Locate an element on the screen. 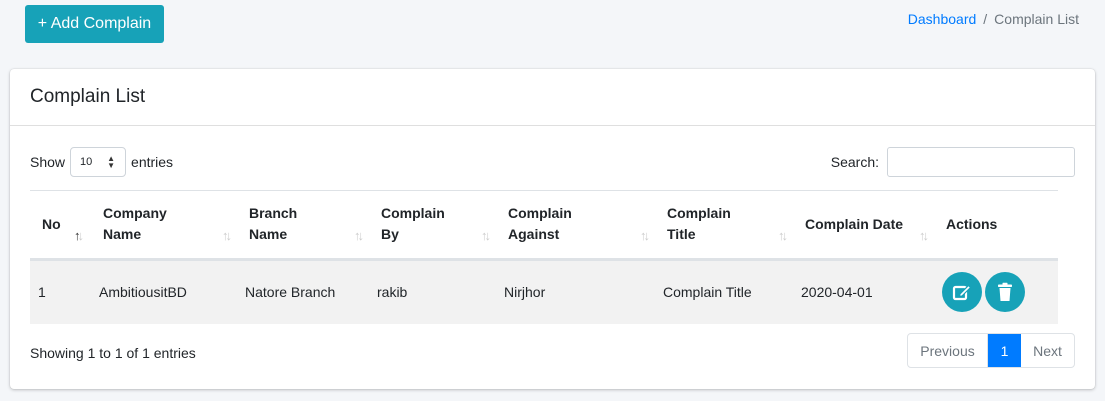 The height and width of the screenshot is (401, 1105). pagination-next: Next is located at coordinates (1047, 350).